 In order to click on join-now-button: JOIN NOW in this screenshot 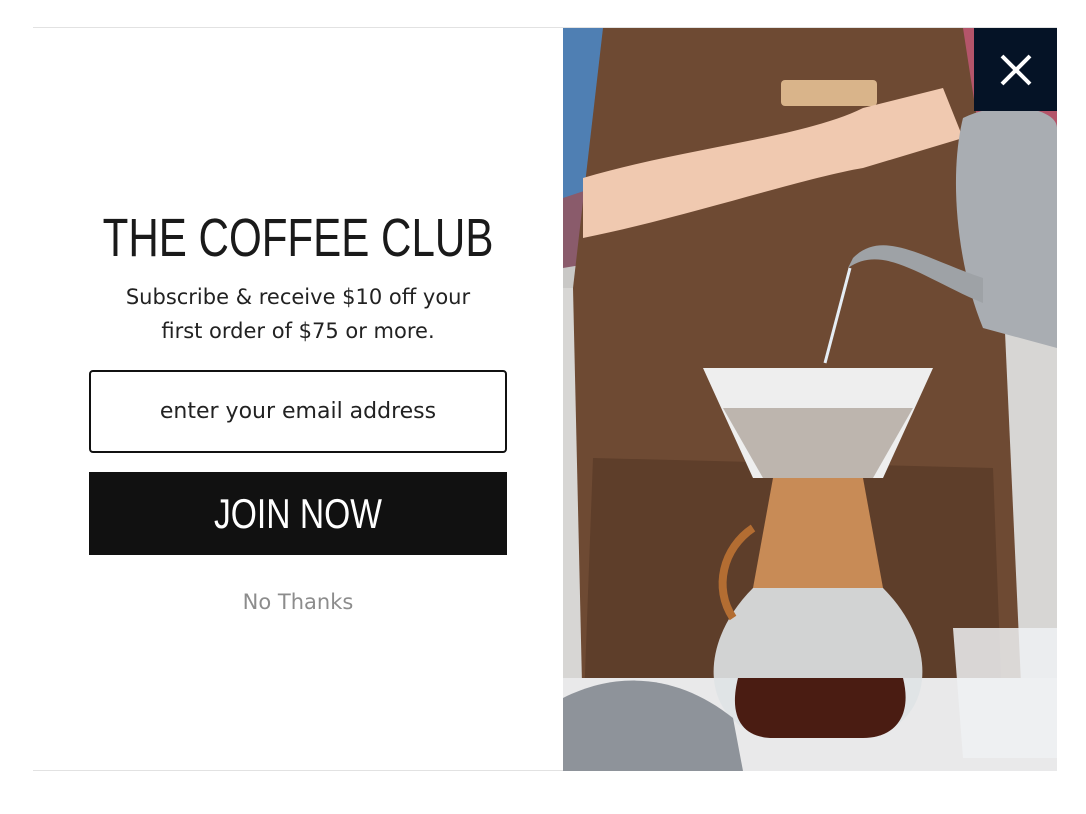, I will do `click(298, 513)`.